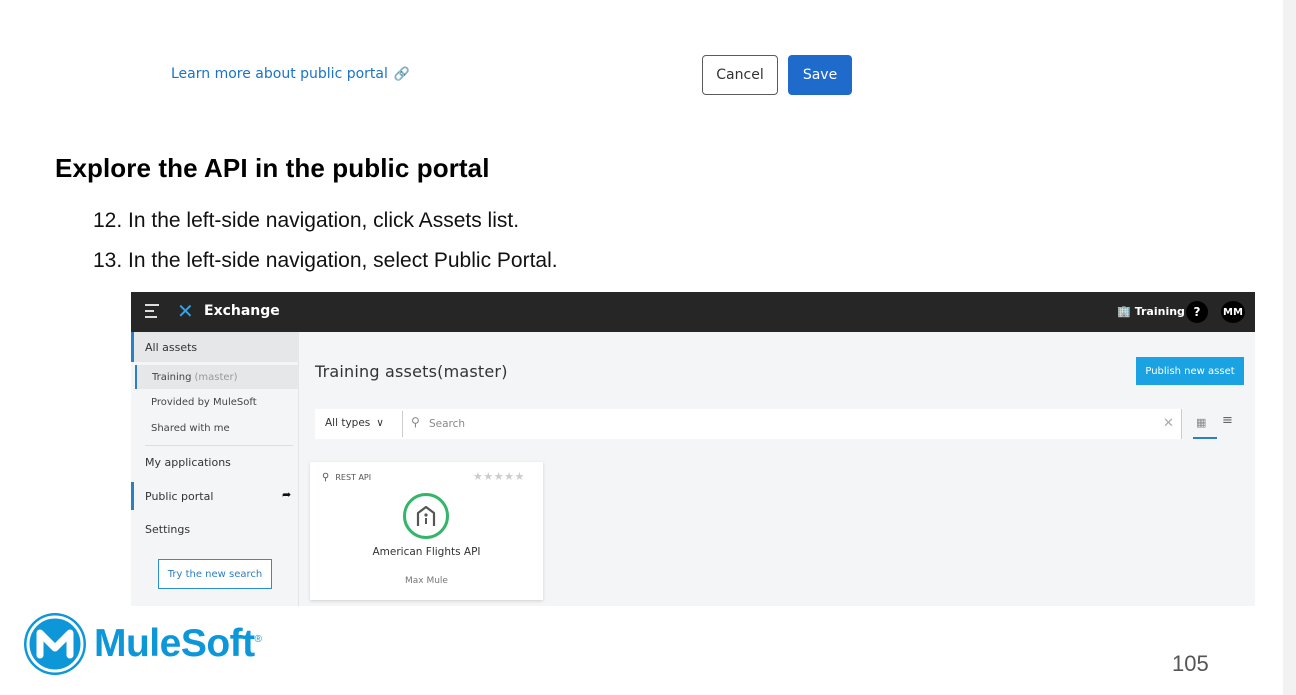 The height and width of the screenshot is (695, 1296). What do you see at coordinates (499, 476) in the screenshot?
I see `rating-stars: ★★★★★` at bounding box center [499, 476].